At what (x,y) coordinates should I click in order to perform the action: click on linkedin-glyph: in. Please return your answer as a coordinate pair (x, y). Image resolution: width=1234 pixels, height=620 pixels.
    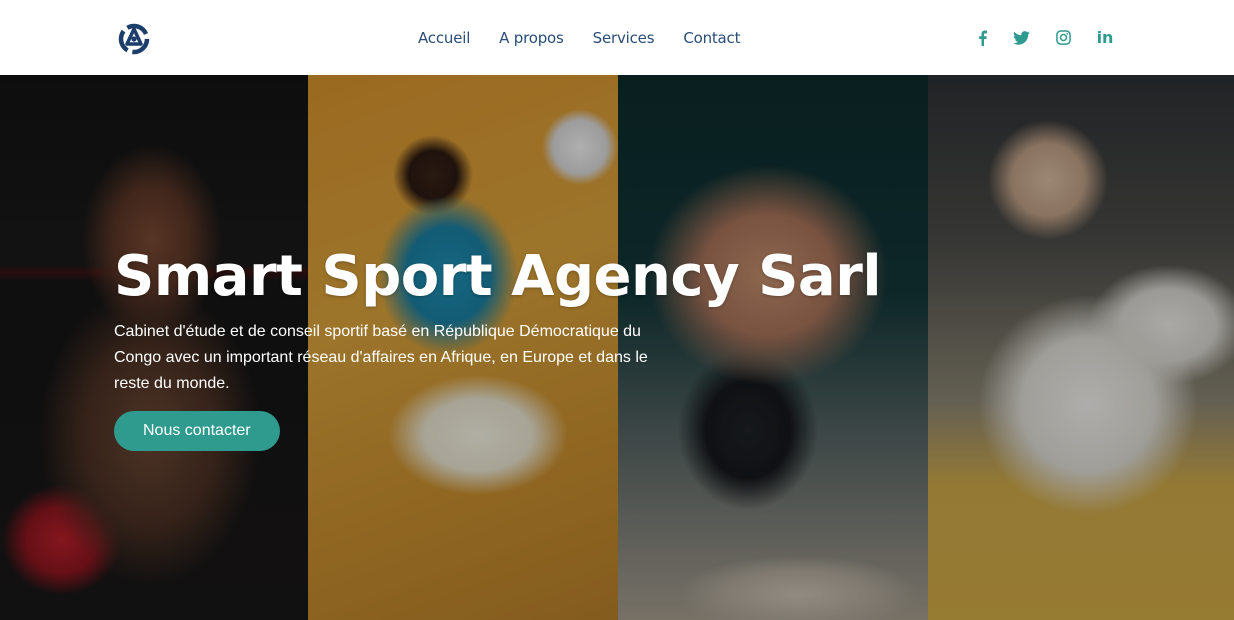
    Looking at the image, I should click on (1105, 37).